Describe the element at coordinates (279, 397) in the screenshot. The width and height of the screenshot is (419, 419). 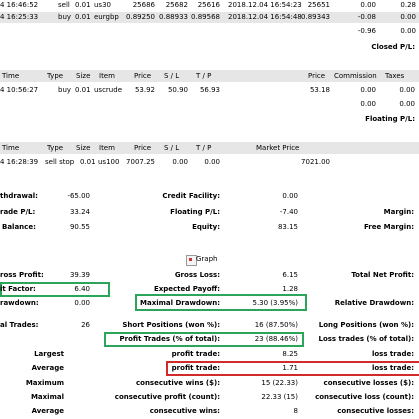
I see `maximal-consecutive-profit-value: 22.33 (15)` at that location.